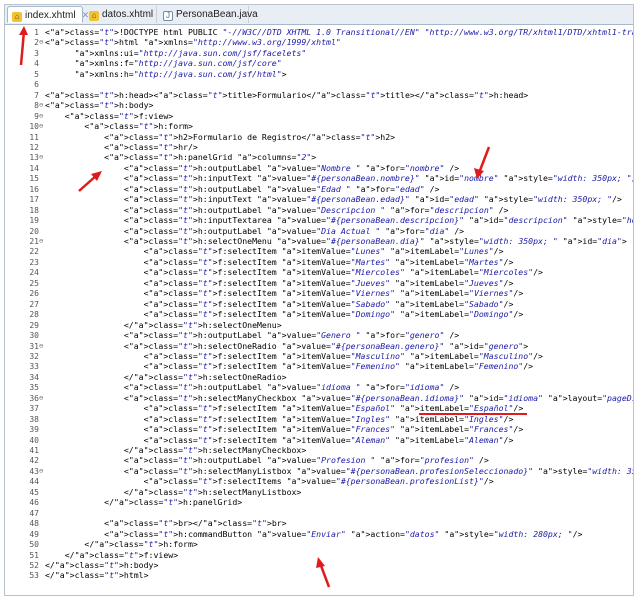 Image resolution: width=640 pixels, height=602 pixels. Describe the element at coordinates (163, 324) in the screenshot. I see `code-line-text: </"a">class="t">h:selectOneMenu>` at that location.